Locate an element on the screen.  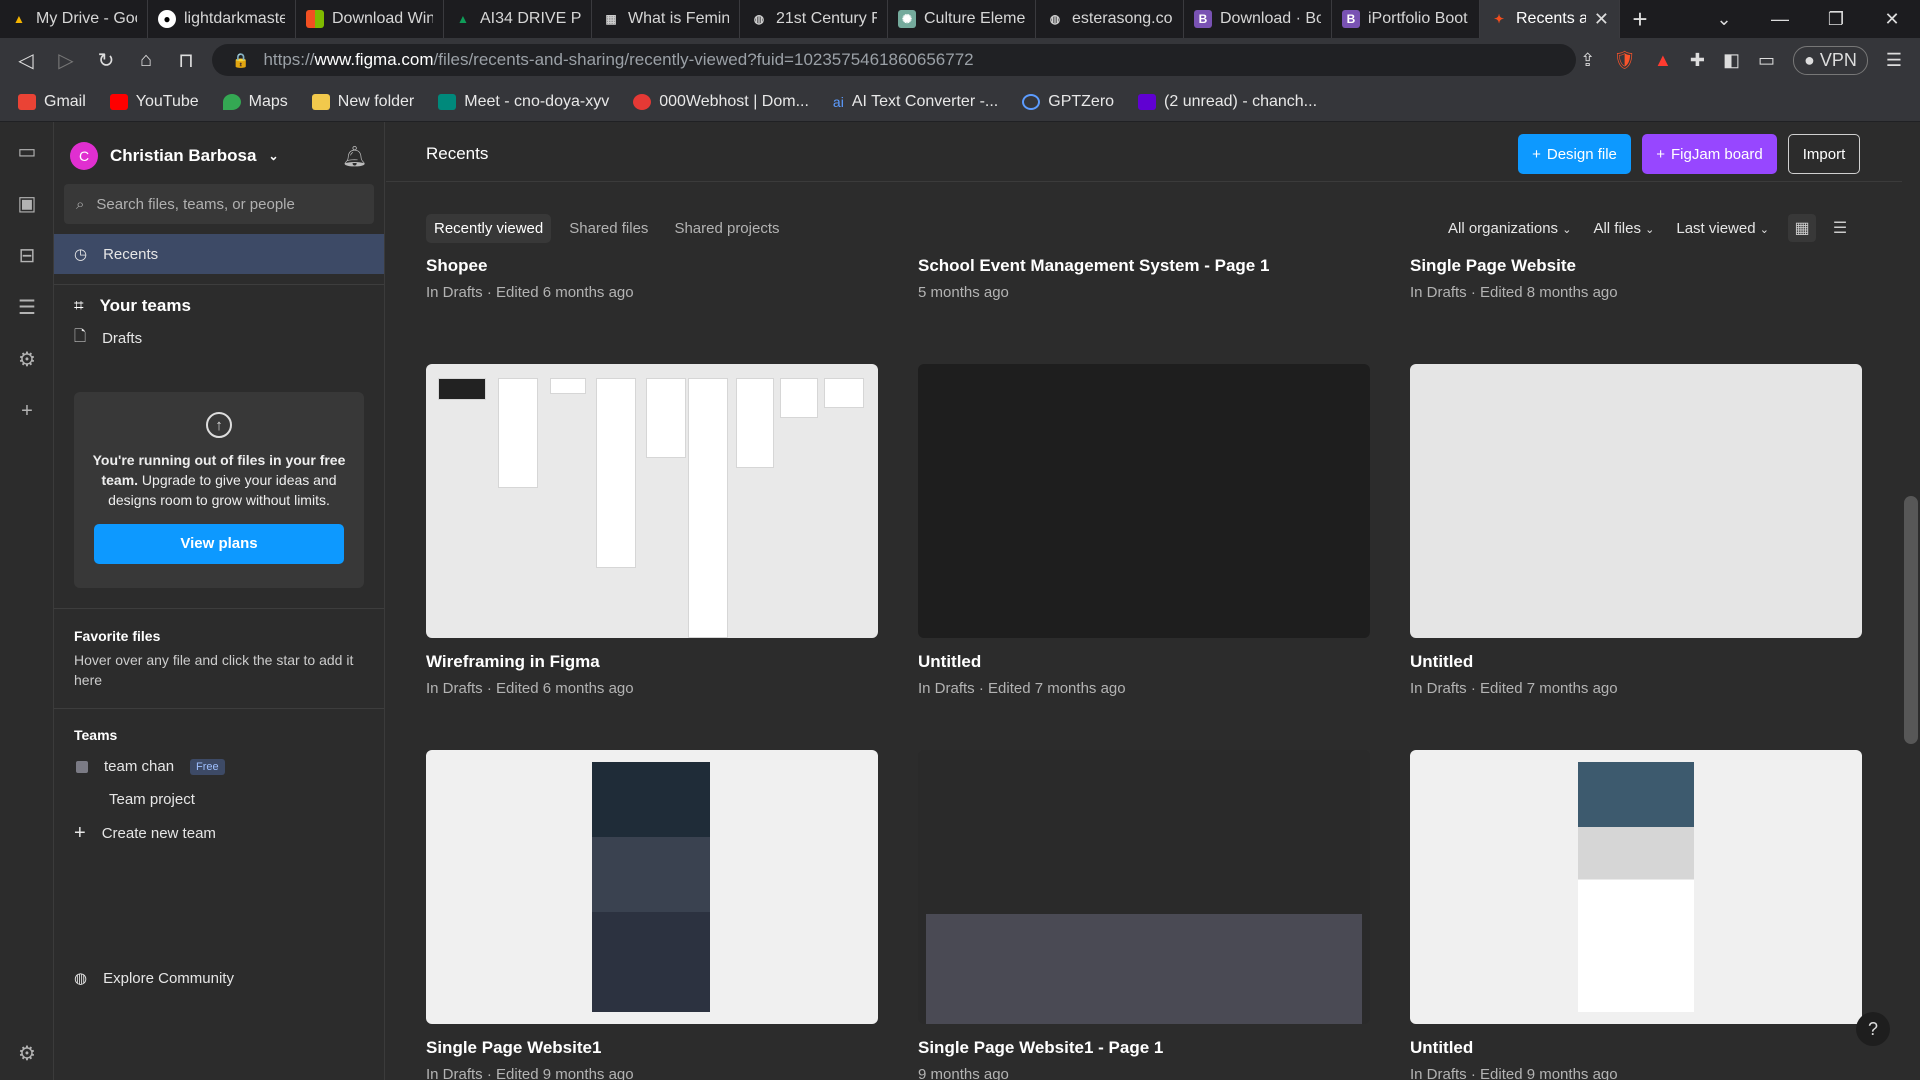
brave-shield-icon: 🛡 is located at coordinates (1624, 60).